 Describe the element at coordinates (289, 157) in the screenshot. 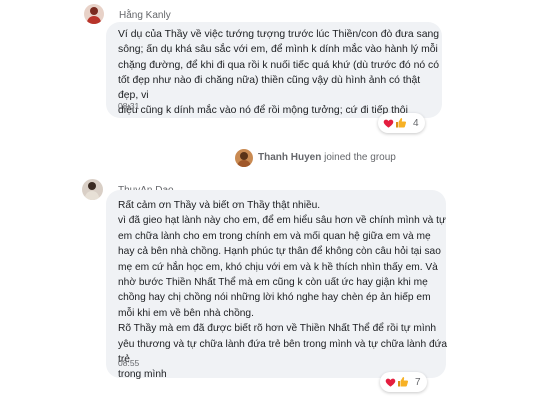

I see `system-event-name: Thanh Huyen` at that location.